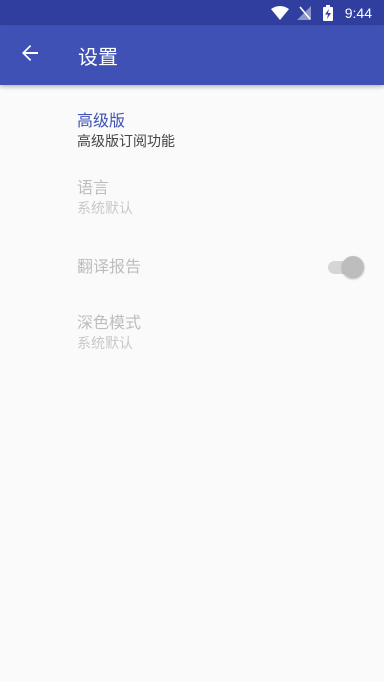 The image size is (384, 682). What do you see at coordinates (358, 12) in the screenshot?
I see `status-time: 9:44` at bounding box center [358, 12].